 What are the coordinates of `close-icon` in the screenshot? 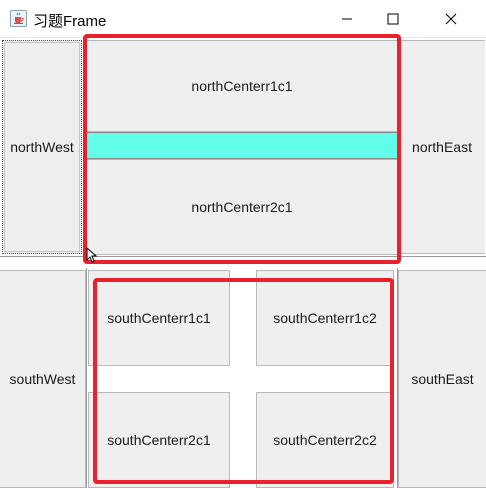 It's located at (451, 19).